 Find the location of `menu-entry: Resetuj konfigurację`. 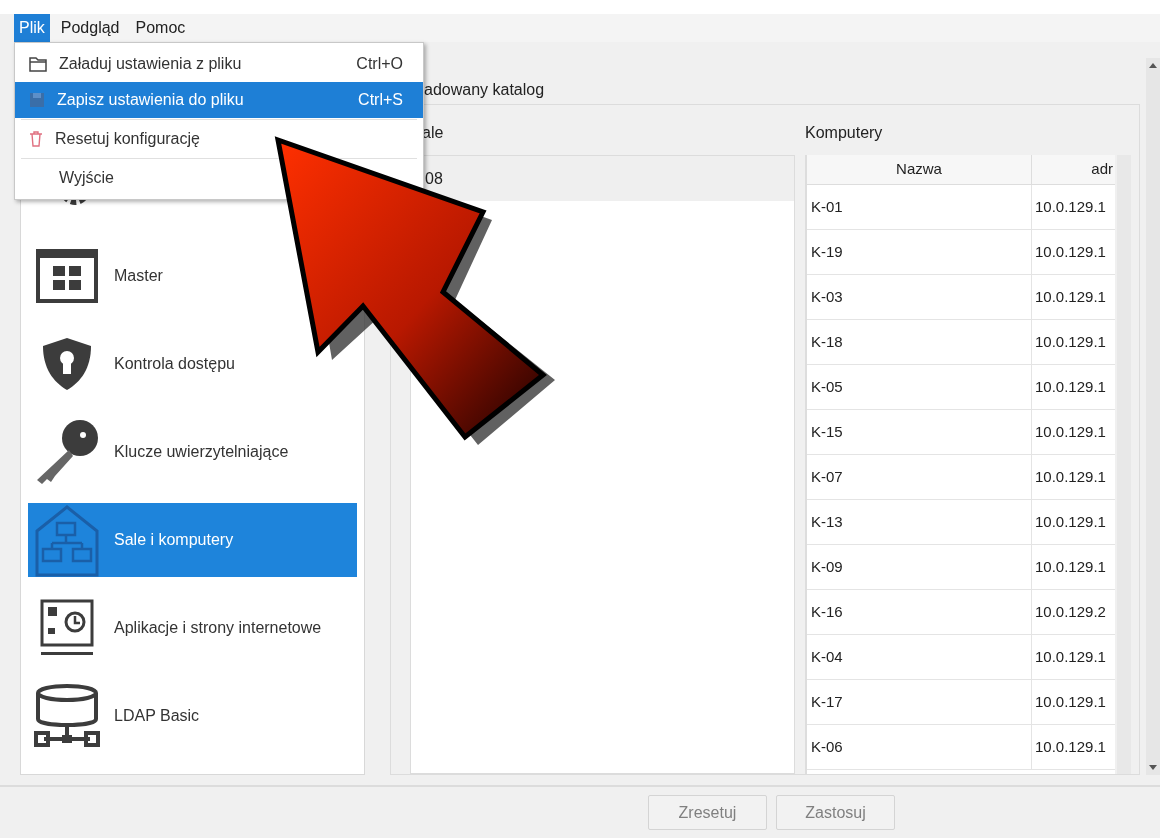

menu-entry: Resetuj konfigurację is located at coordinates (219, 139).